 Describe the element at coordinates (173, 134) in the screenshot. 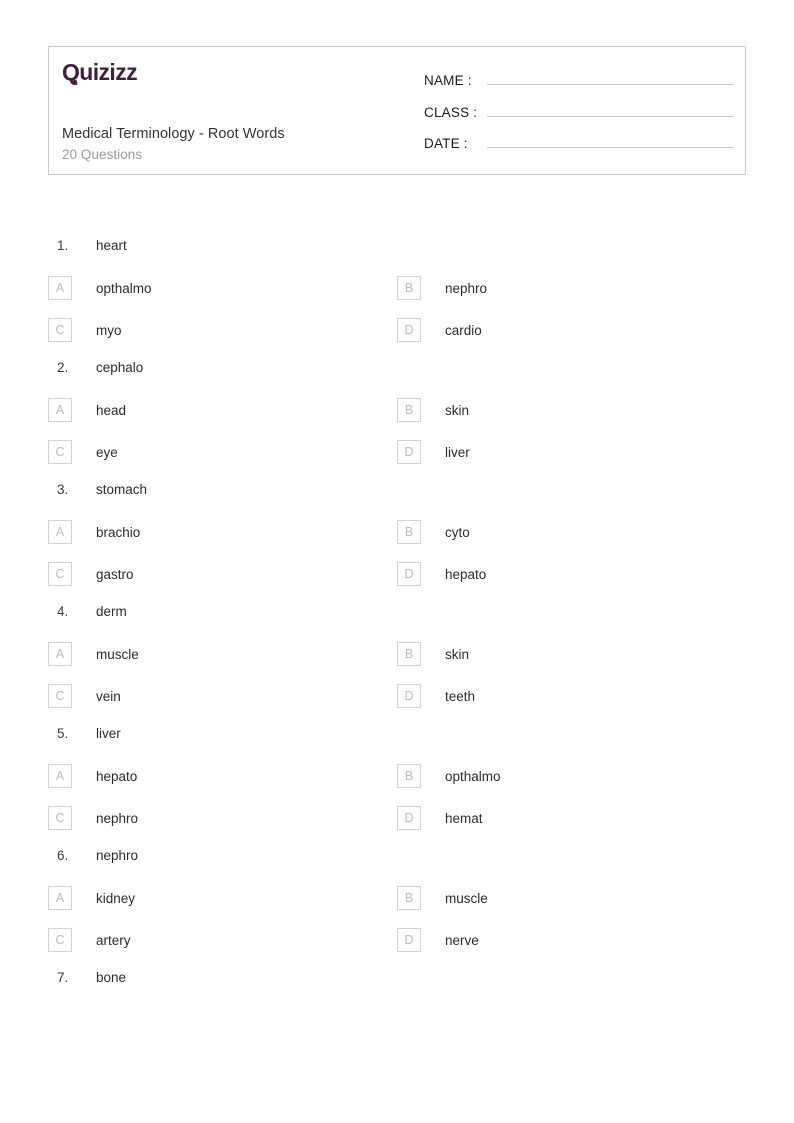

I see `quiz-title: Medical Terminology - Root Words` at that location.